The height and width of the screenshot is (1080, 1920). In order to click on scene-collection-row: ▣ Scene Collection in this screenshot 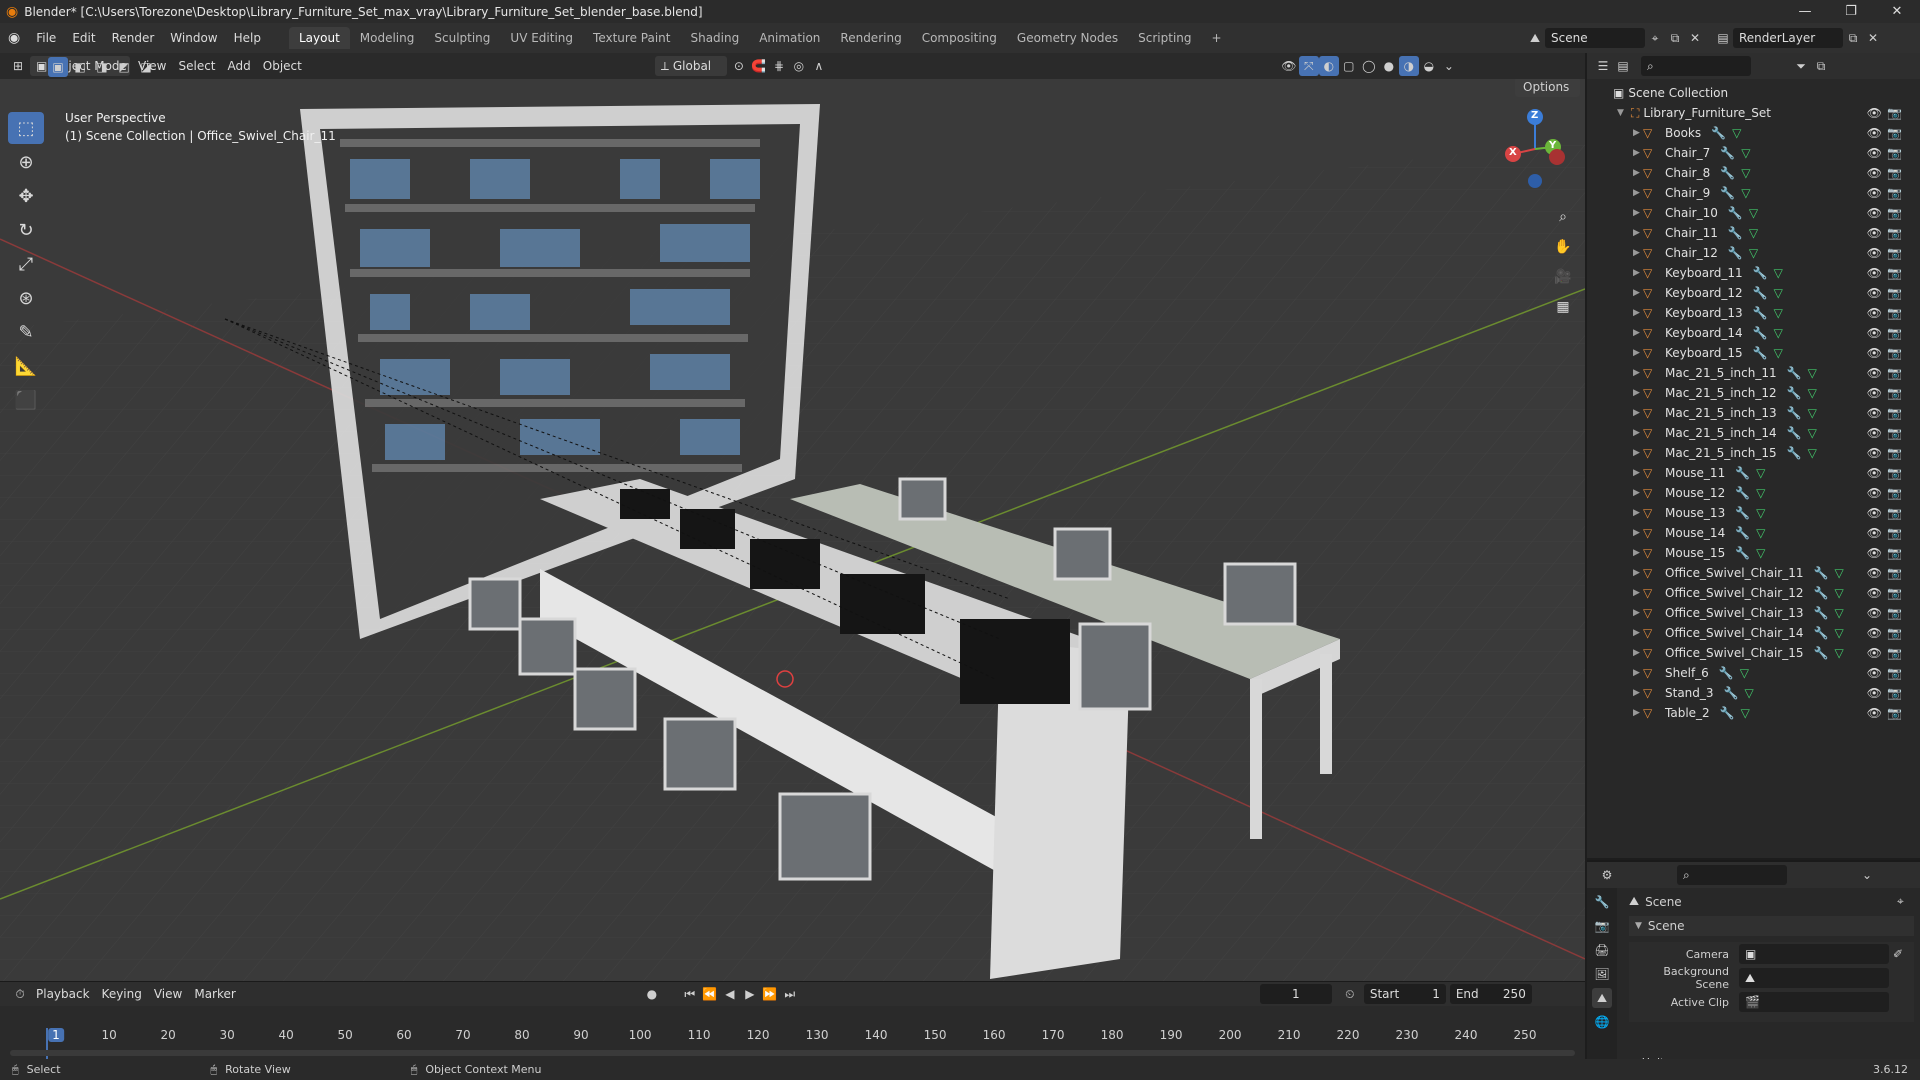, I will do `click(1753, 93)`.